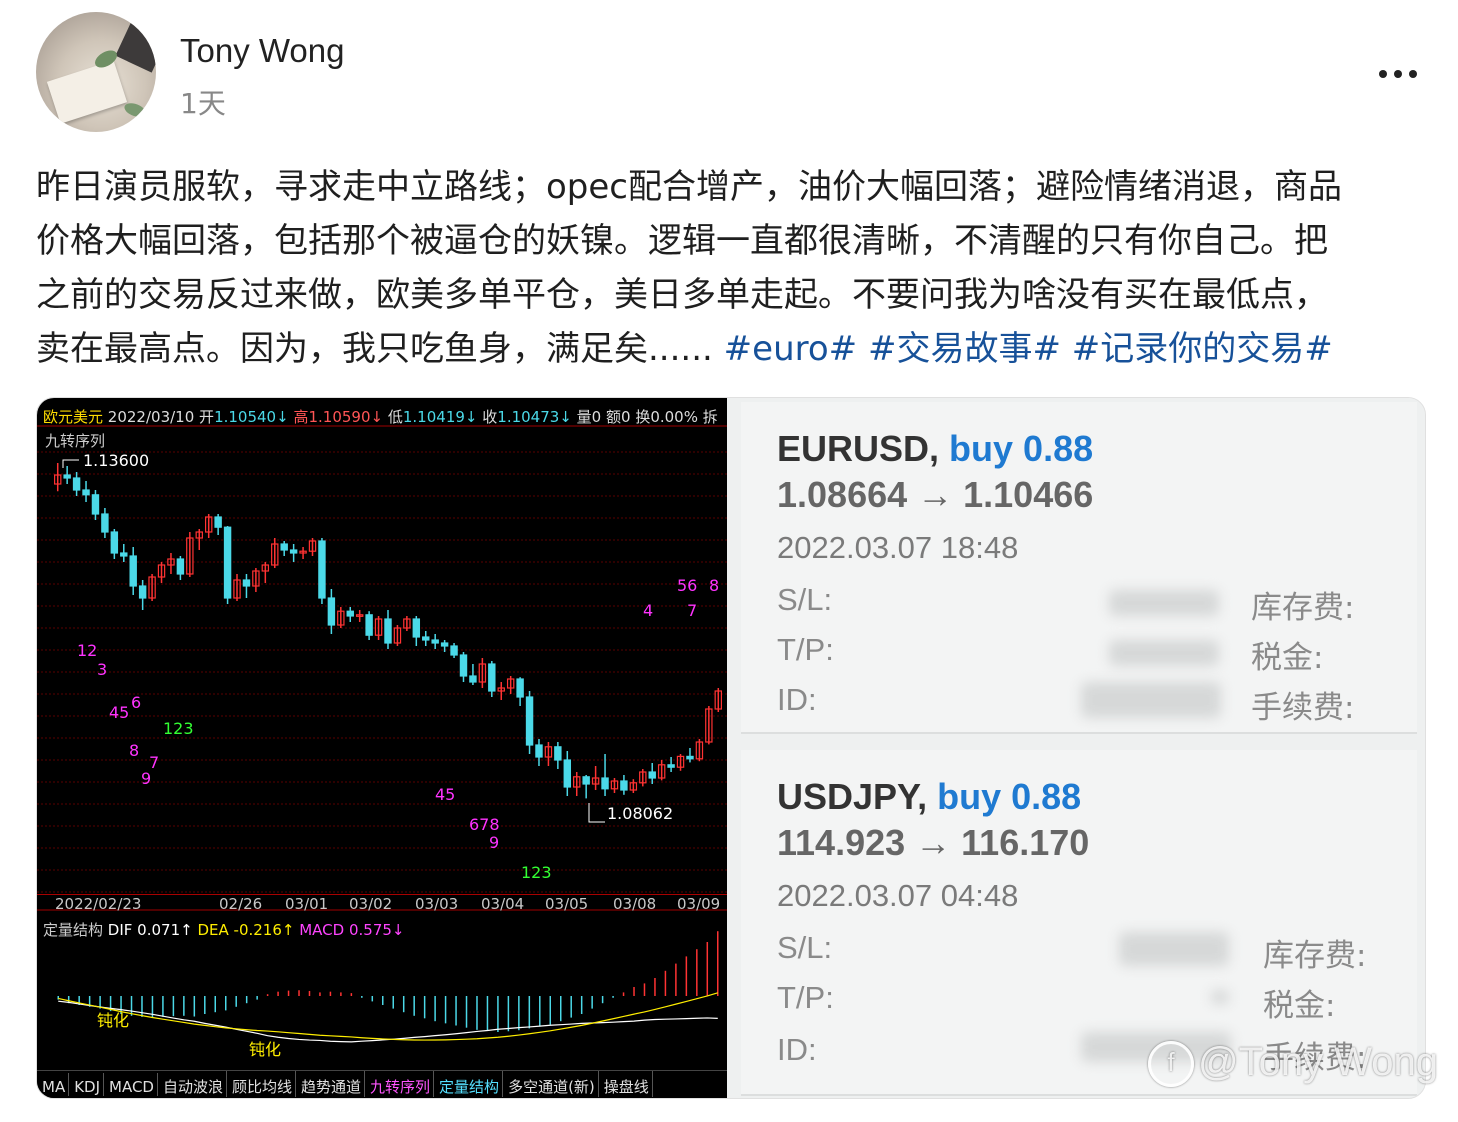 The height and width of the screenshot is (1122, 1458). What do you see at coordinates (699, 904) in the screenshot?
I see `date-tick: 03/09` at bounding box center [699, 904].